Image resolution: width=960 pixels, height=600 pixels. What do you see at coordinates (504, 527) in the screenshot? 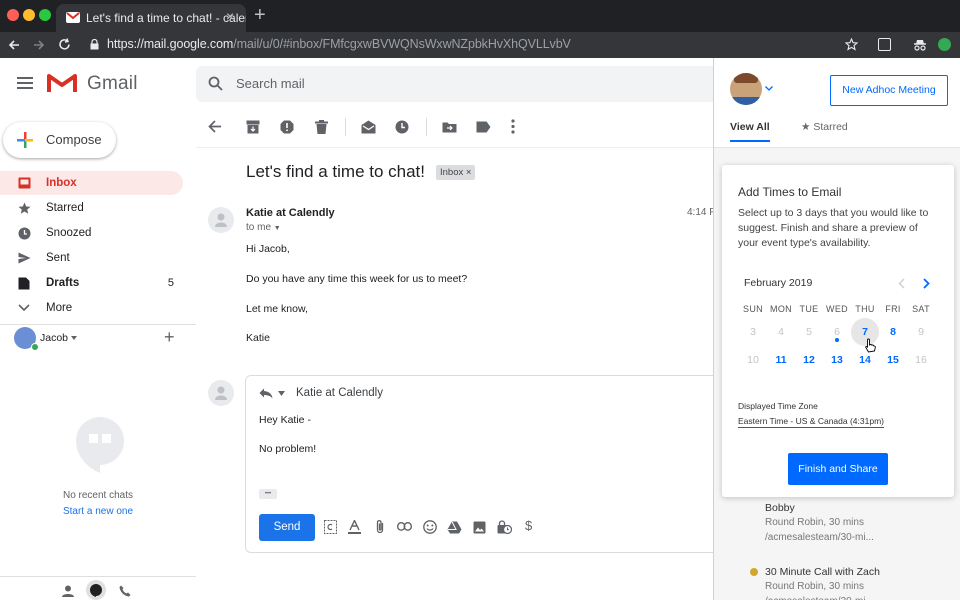
I see `confidential-mode-icon` at bounding box center [504, 527].